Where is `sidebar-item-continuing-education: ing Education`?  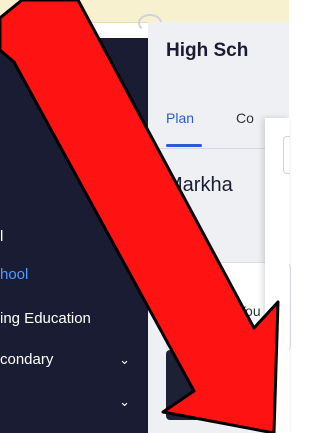 sidebar-item-continuing-education: ing Education is located at coordinates (74, 319).